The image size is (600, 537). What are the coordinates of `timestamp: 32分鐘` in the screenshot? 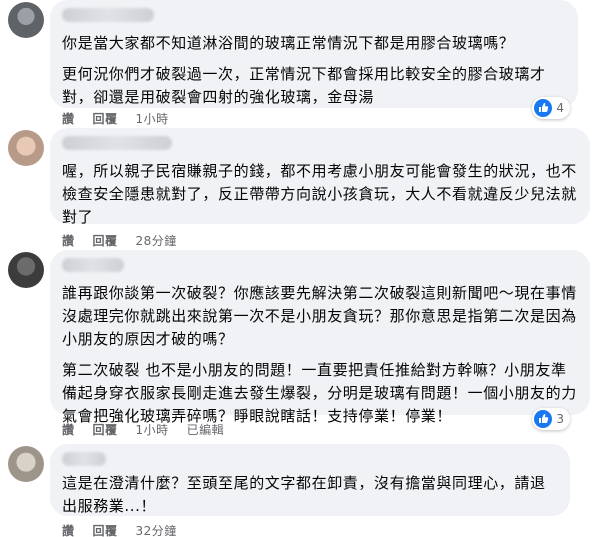 It's located at (156, 529).